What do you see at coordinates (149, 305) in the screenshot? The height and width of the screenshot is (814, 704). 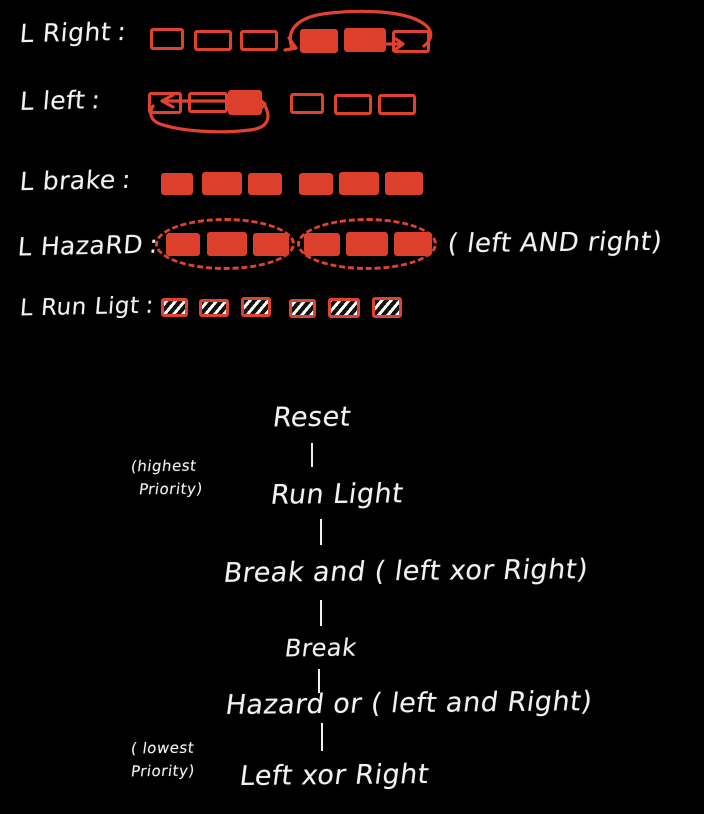 I see `row-label-runlight-colon: :` at bounding box center [149, 305].